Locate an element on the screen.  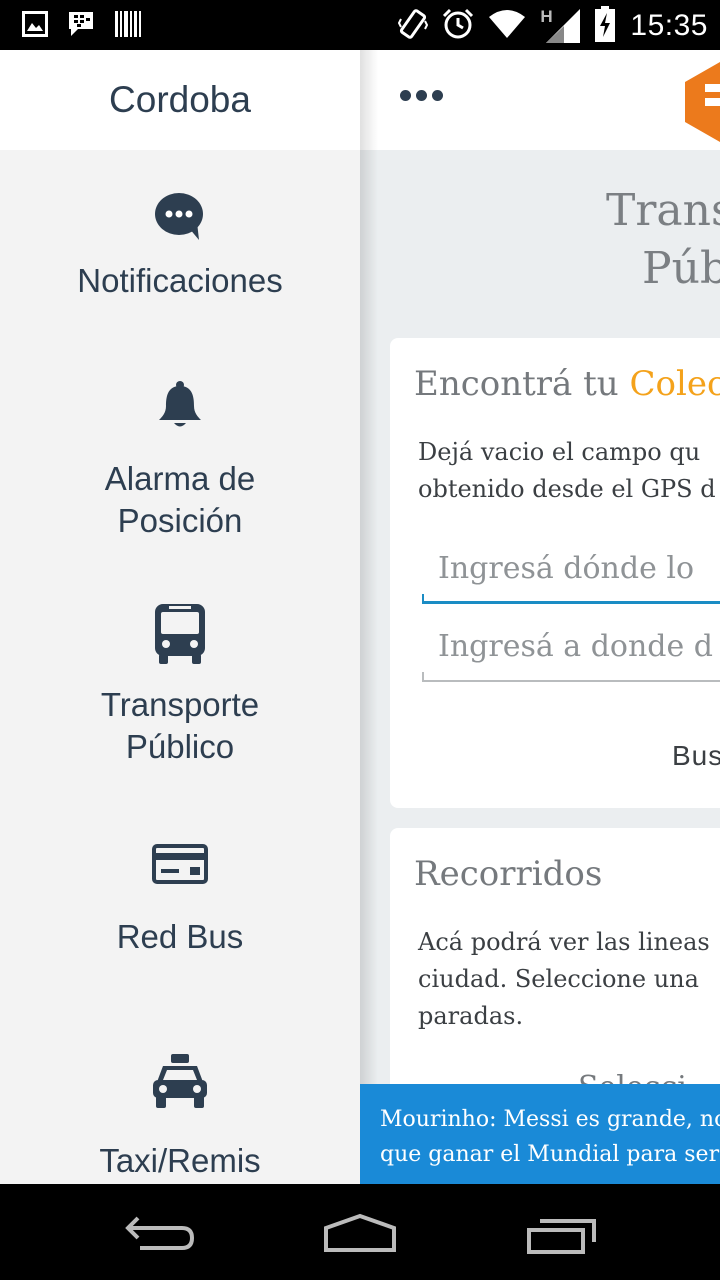
destination-underline-edge is located at coordinates (423, 677).